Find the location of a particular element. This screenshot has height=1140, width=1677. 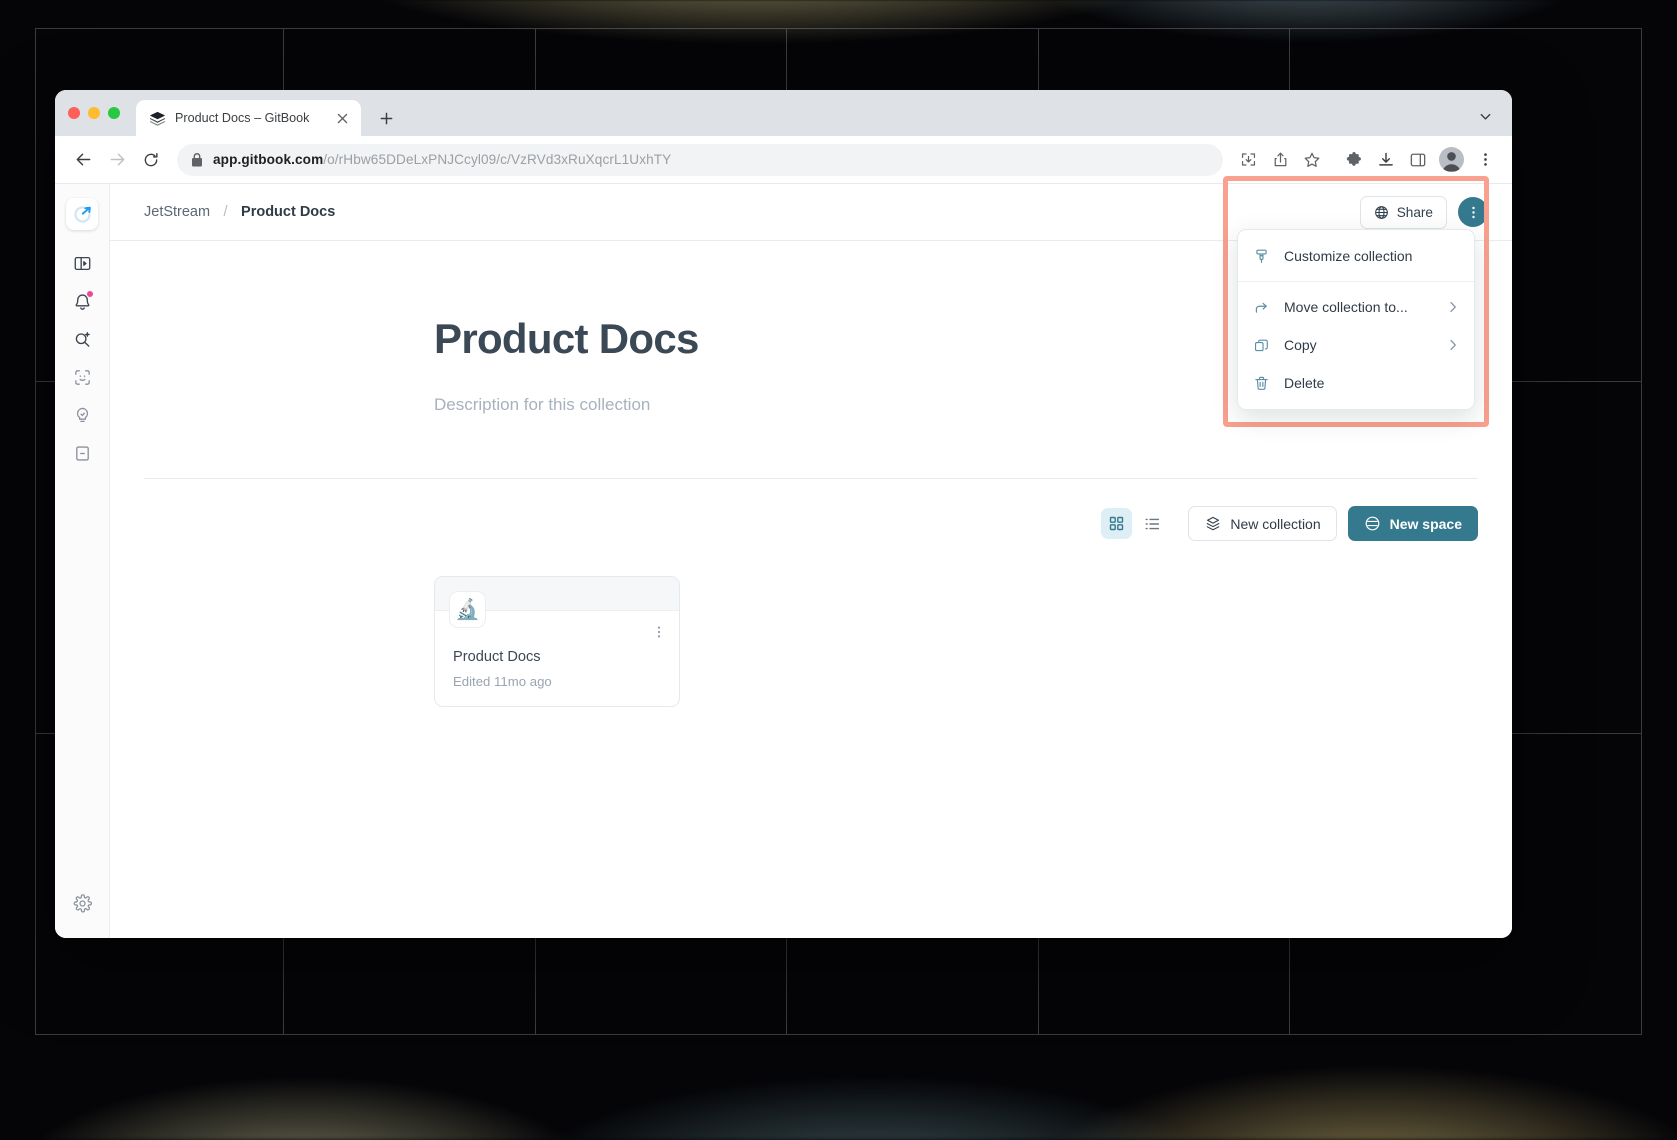

url-domain: app.gitbook.com is located at coordinates (268, 159).